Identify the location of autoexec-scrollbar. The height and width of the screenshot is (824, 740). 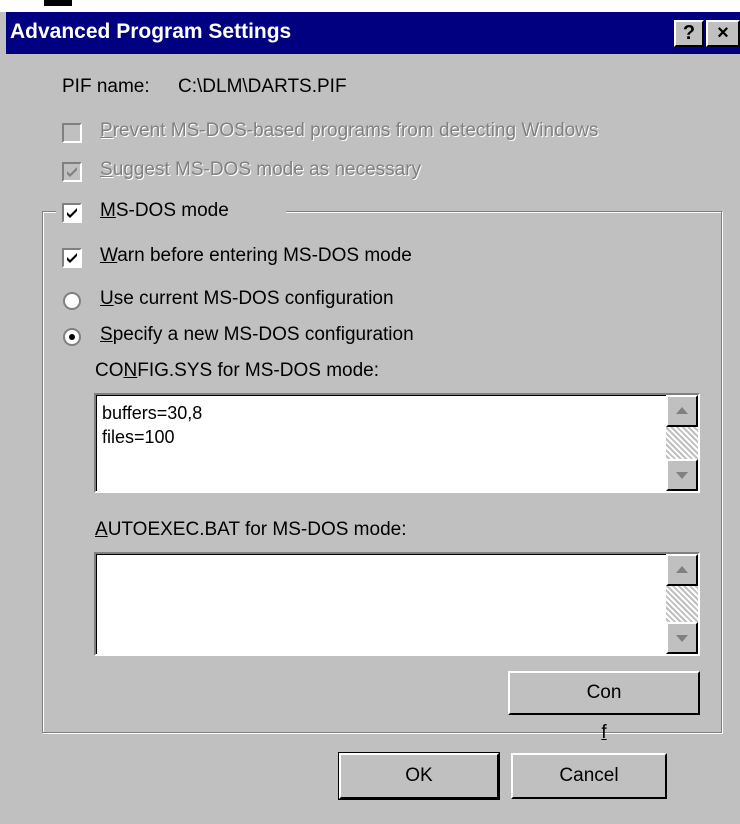
(682, 604).